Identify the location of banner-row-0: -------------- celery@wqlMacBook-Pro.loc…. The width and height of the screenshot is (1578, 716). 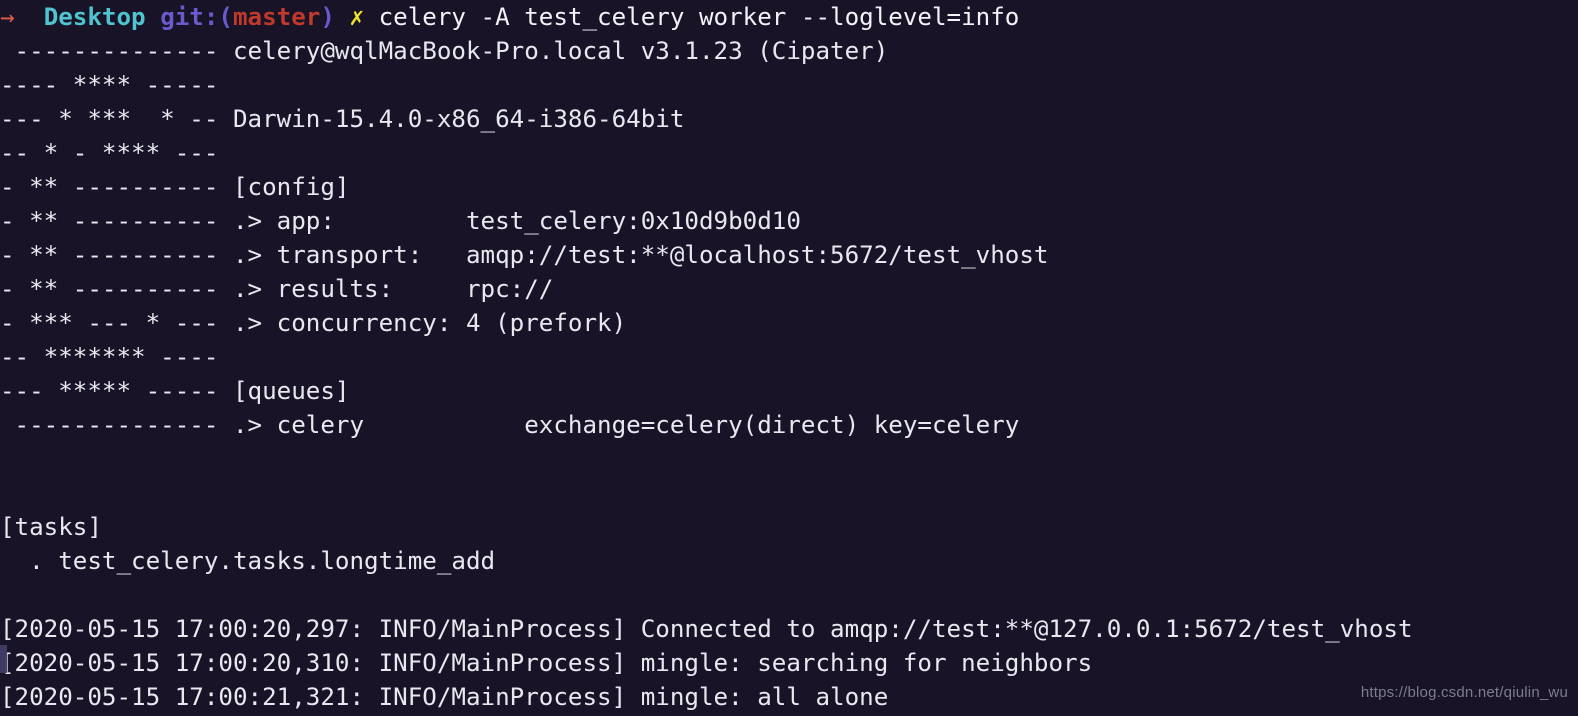
(789, 51).